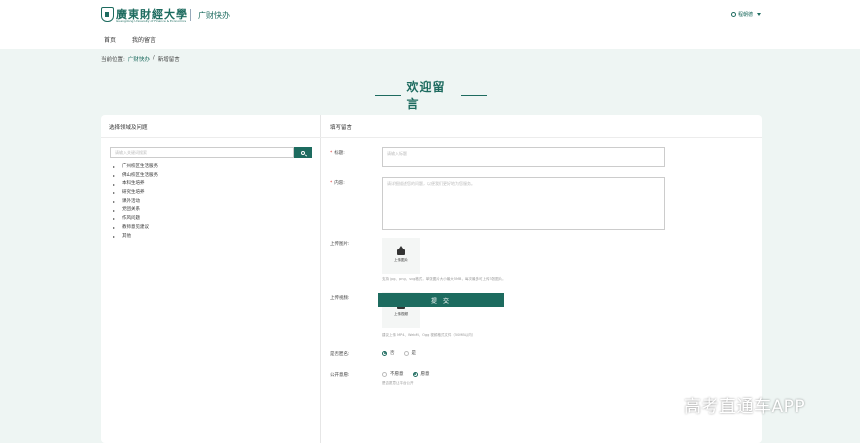 The width and height of the screenshot is (860, 443). I want to click on app-name: 广财快办, so click(214, 15).